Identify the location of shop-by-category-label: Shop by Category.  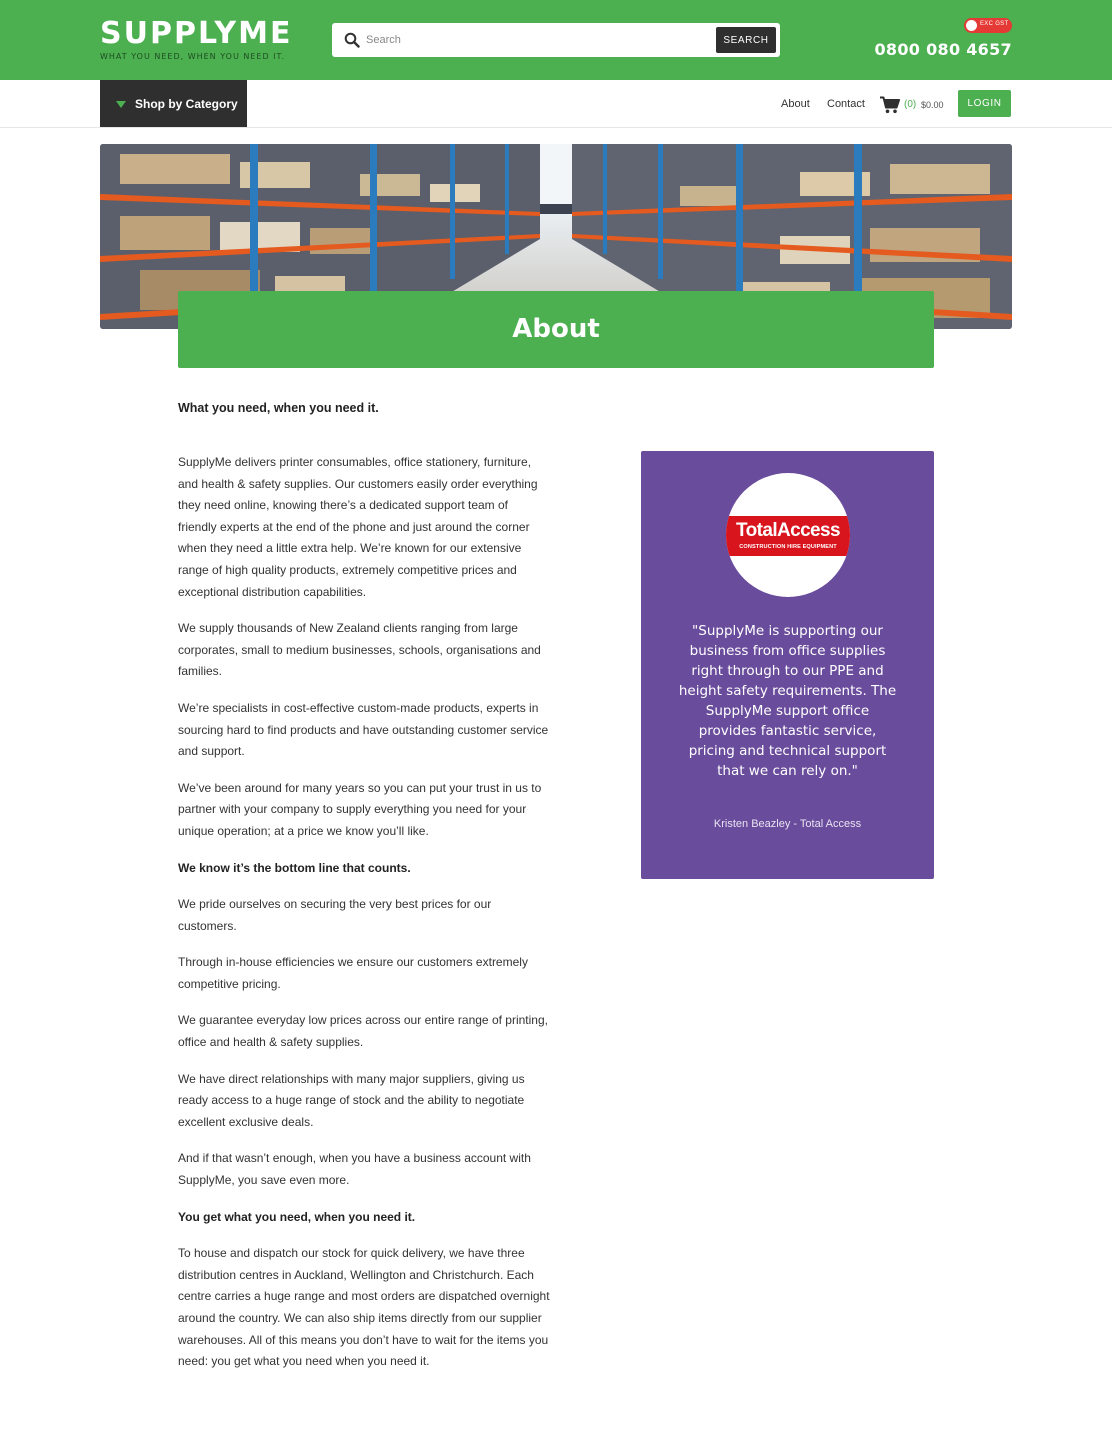
(186, 104).